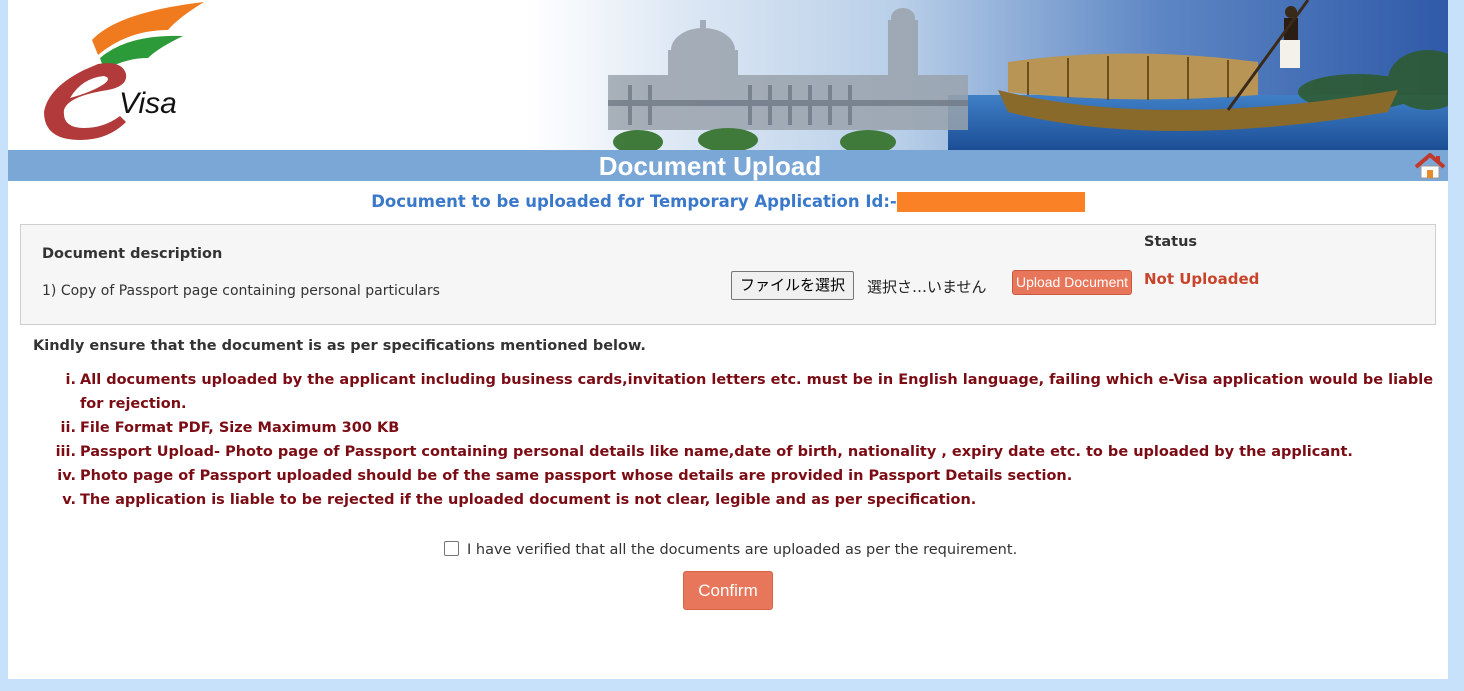  What do you see at coordinates (1072, 282) in the screenshot?
I see `upload-document-button: Upload Document` at bounding box center [1072, 282].